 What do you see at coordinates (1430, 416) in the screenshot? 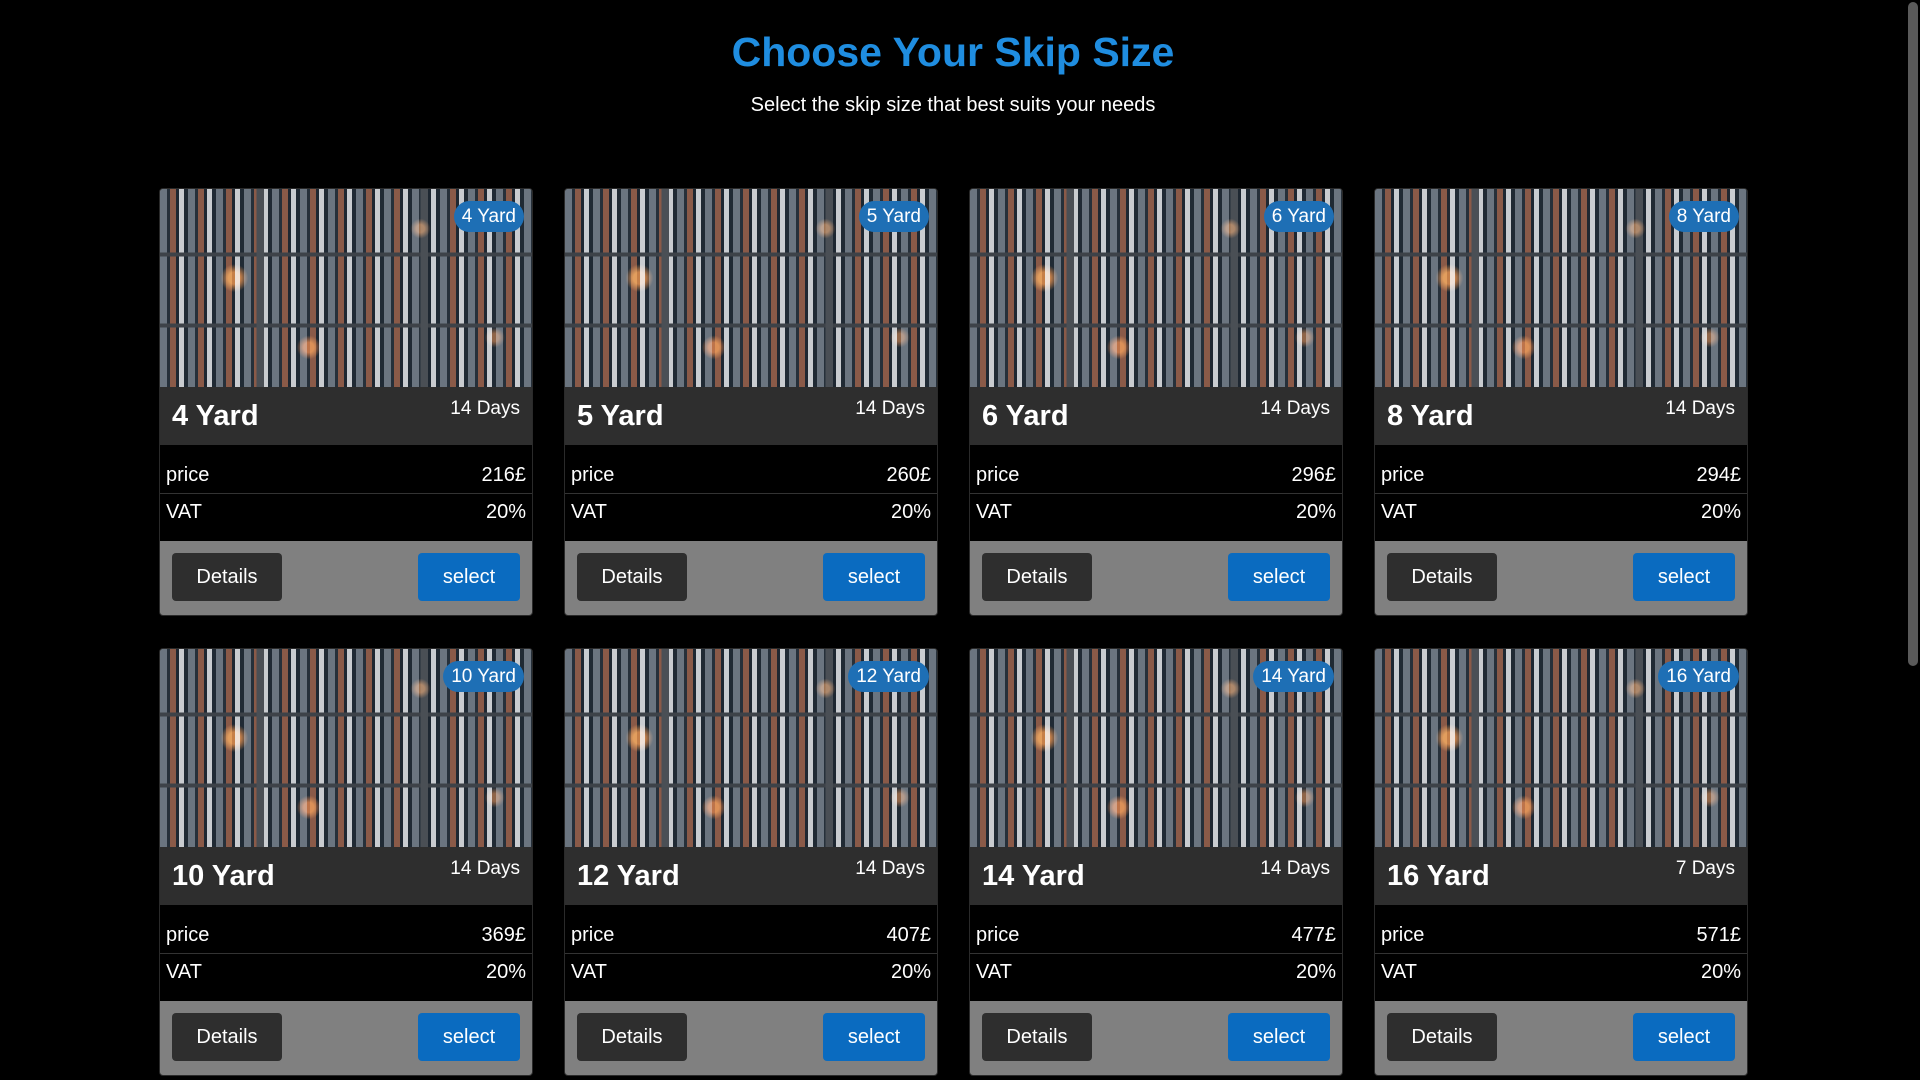
I see `skip-name: 8 Yard` at bounding box center [1430, 416].